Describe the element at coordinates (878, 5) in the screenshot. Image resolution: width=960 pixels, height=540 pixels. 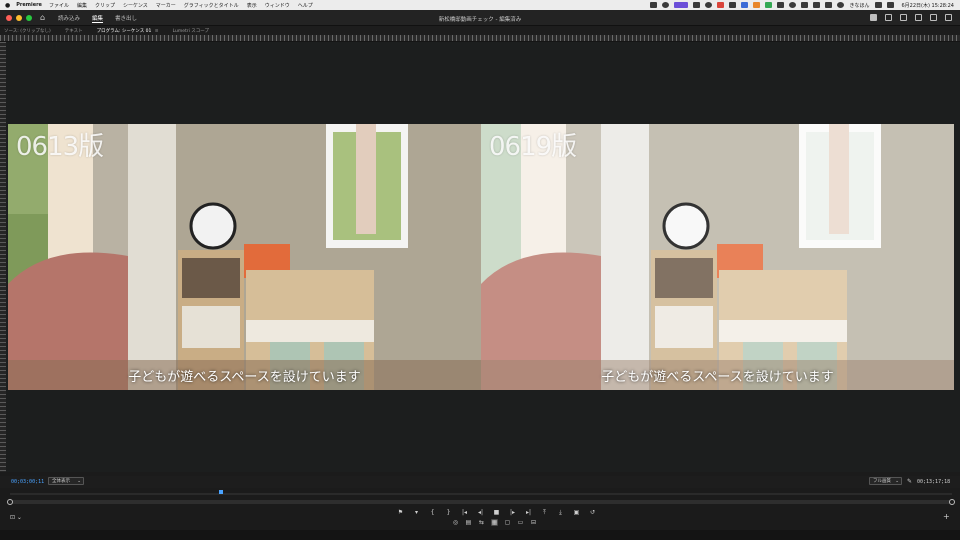
I see `control-center-icon` at that location.